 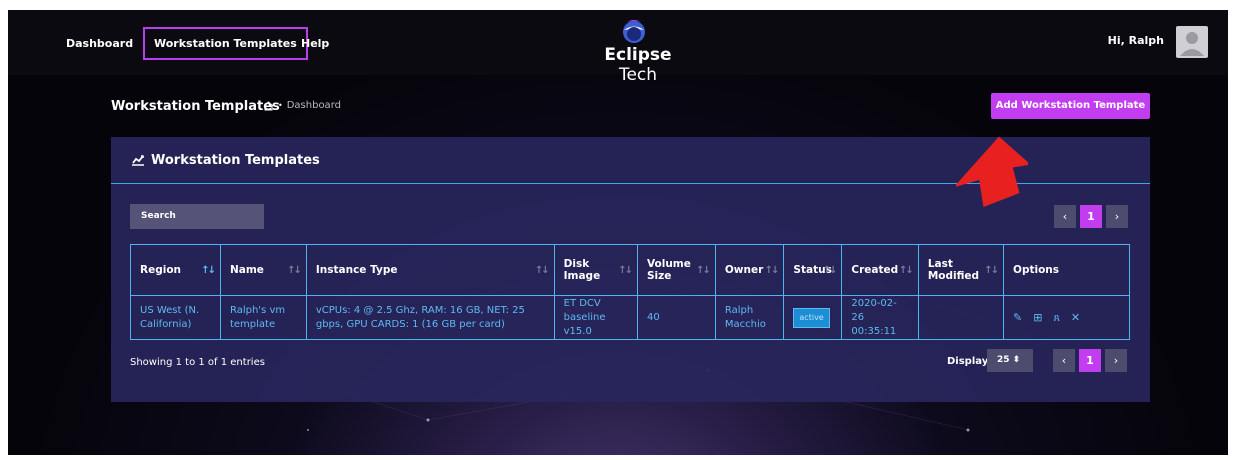 I want to click on user-silhouette-icon, so click(x=1192, y=44).